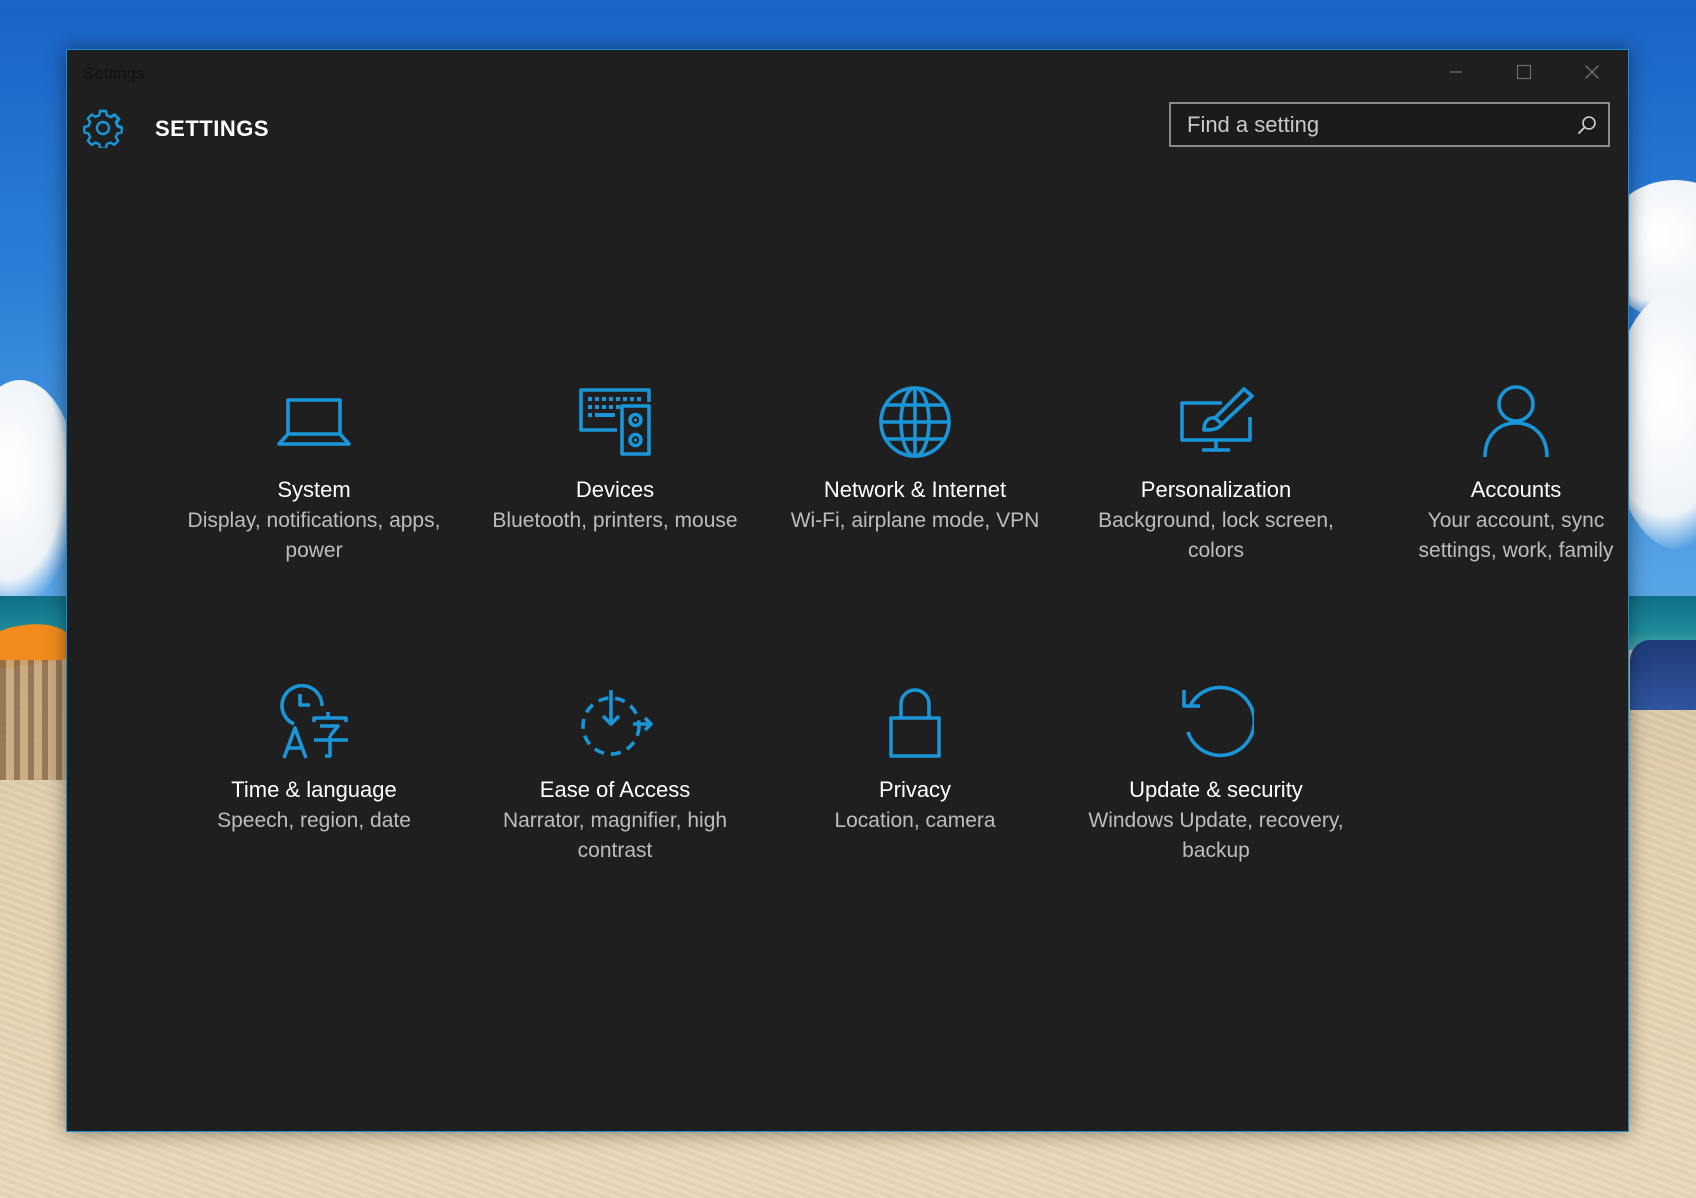  Describe the element at coordinates (314, 489) in the screenshot. I see `category-name: System` at that location.